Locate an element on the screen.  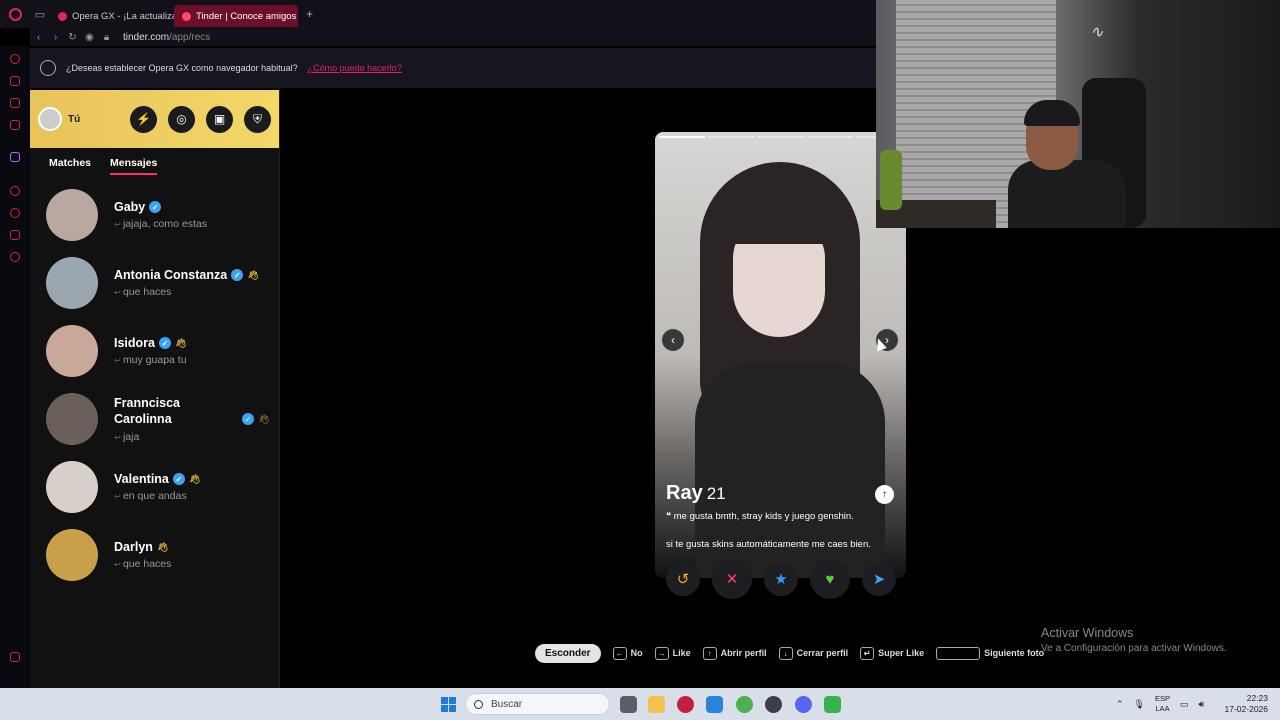
volume-icon: 🔊︎ is located at coordinates (1202, 704).